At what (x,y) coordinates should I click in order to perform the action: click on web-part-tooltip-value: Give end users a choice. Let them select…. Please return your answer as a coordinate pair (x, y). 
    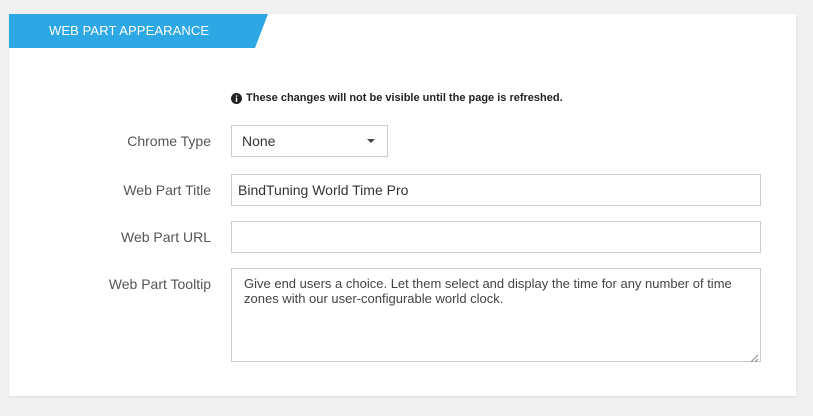
    Looking at the image, I should click on (488, 291).